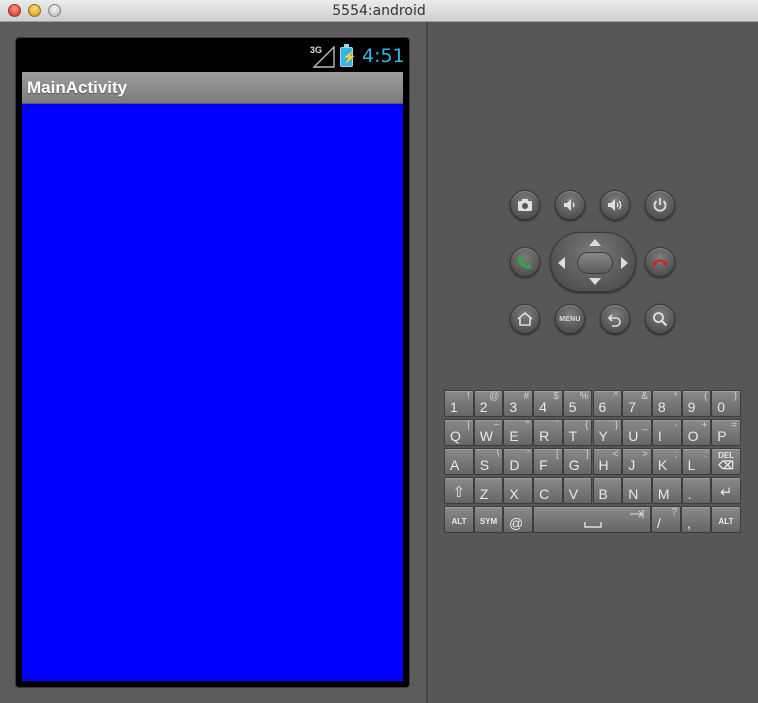 Image resolution: width=758 pixels, height=703 pixels. What do you see at coordinates (645, 454) in the screenshot?
I see `key-alt-label: >` at bounding box center [645, 454].